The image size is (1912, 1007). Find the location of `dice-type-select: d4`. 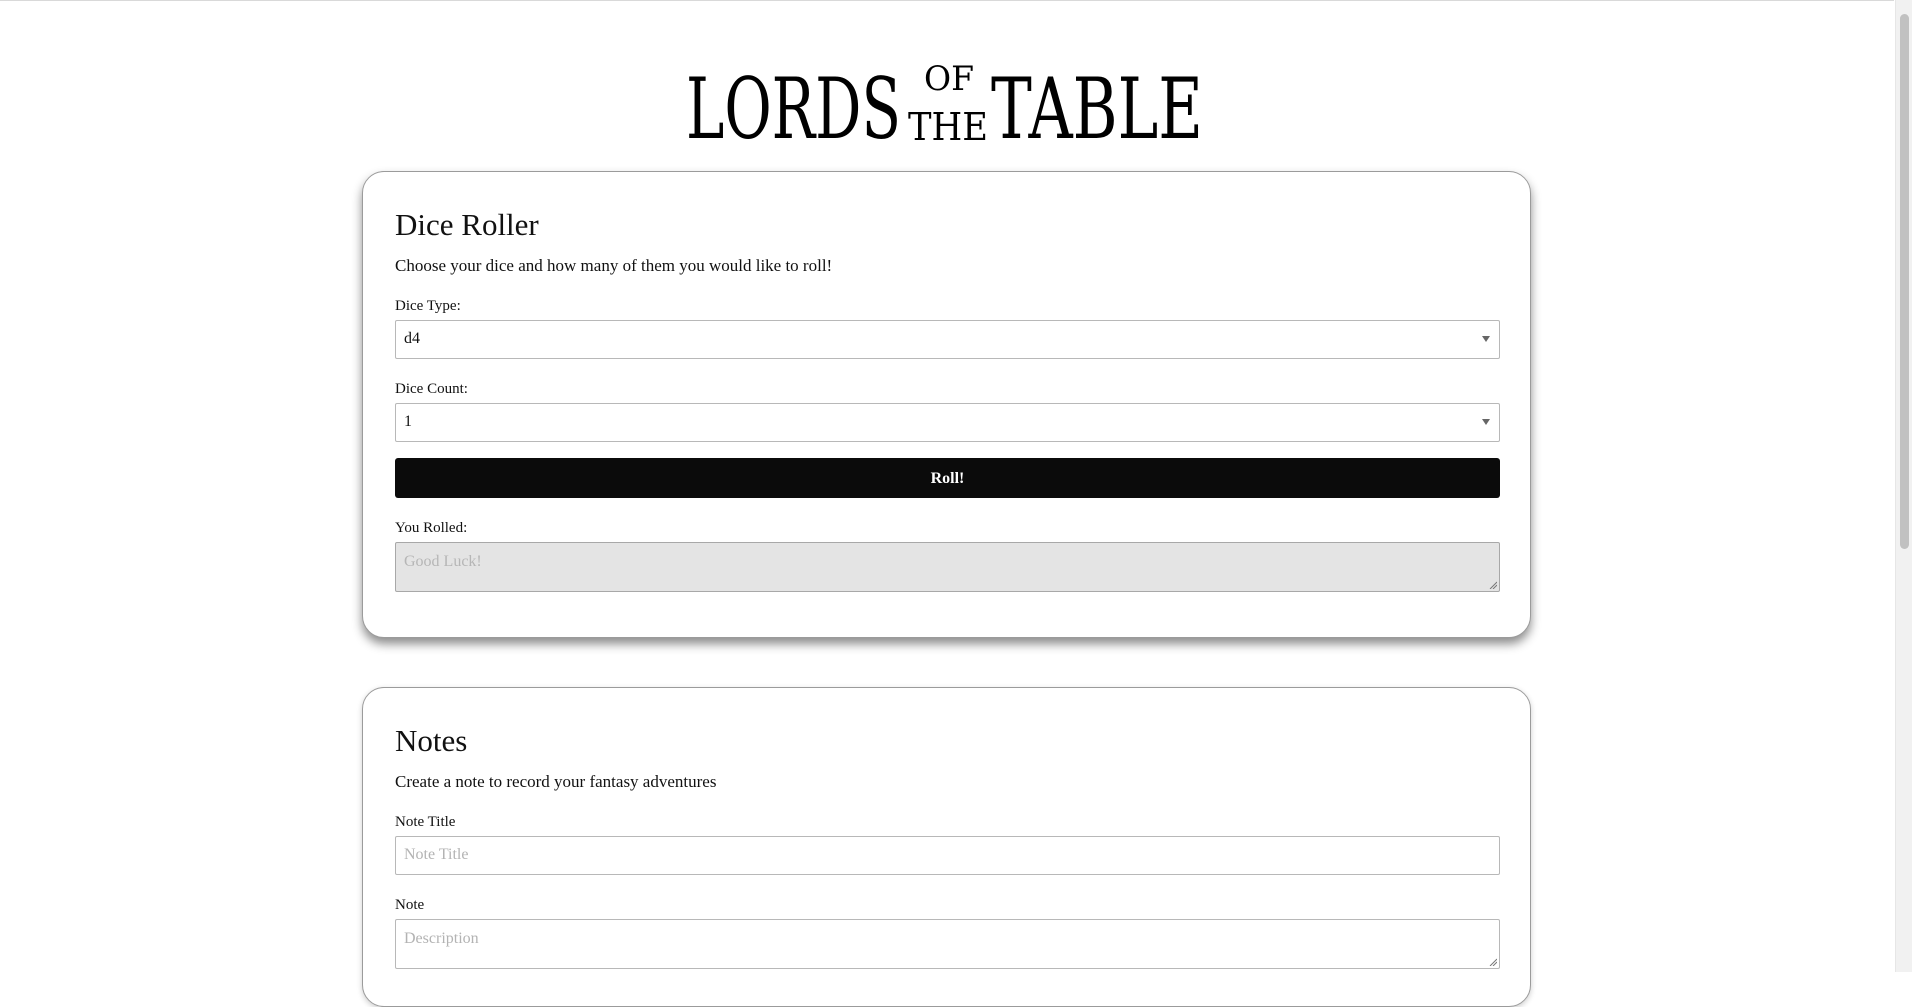

dice-type-select: d4 is located at coordinates (947, 339).